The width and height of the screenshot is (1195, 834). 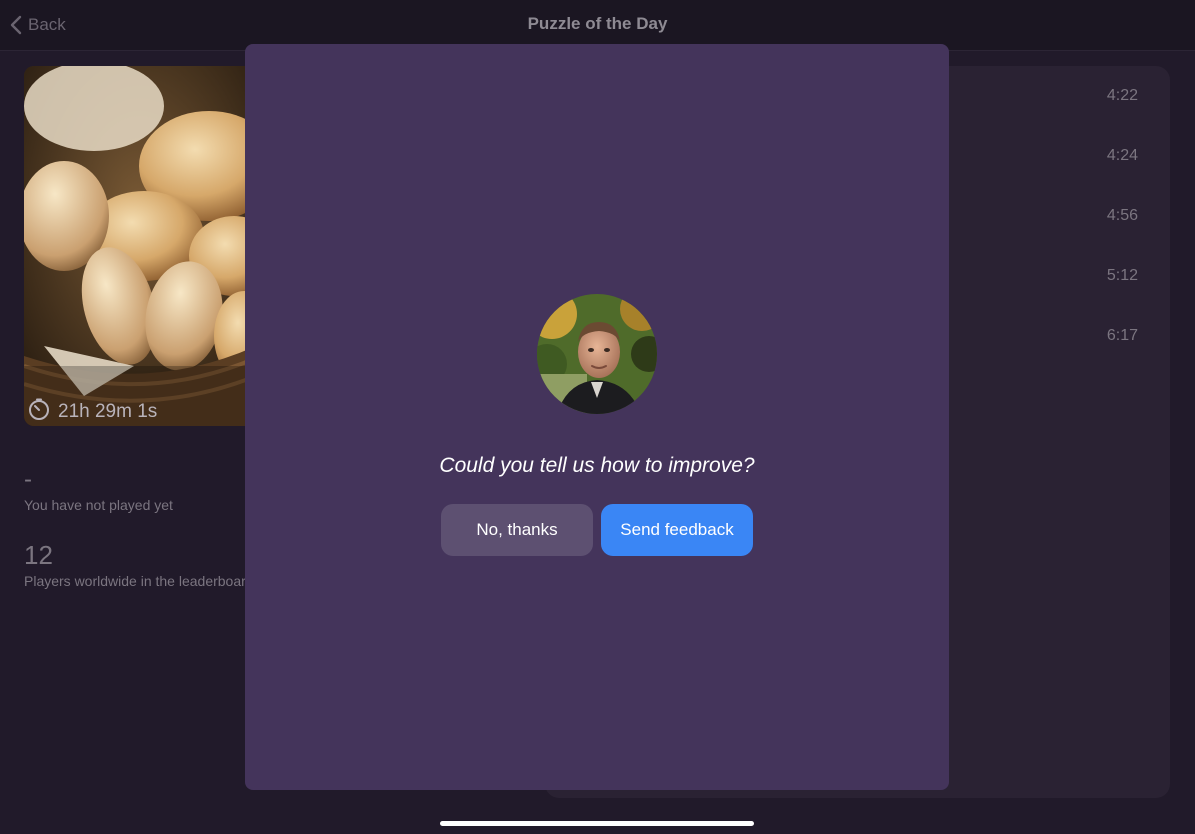 I want to click on score-value: -, so click(x=28, y=479).